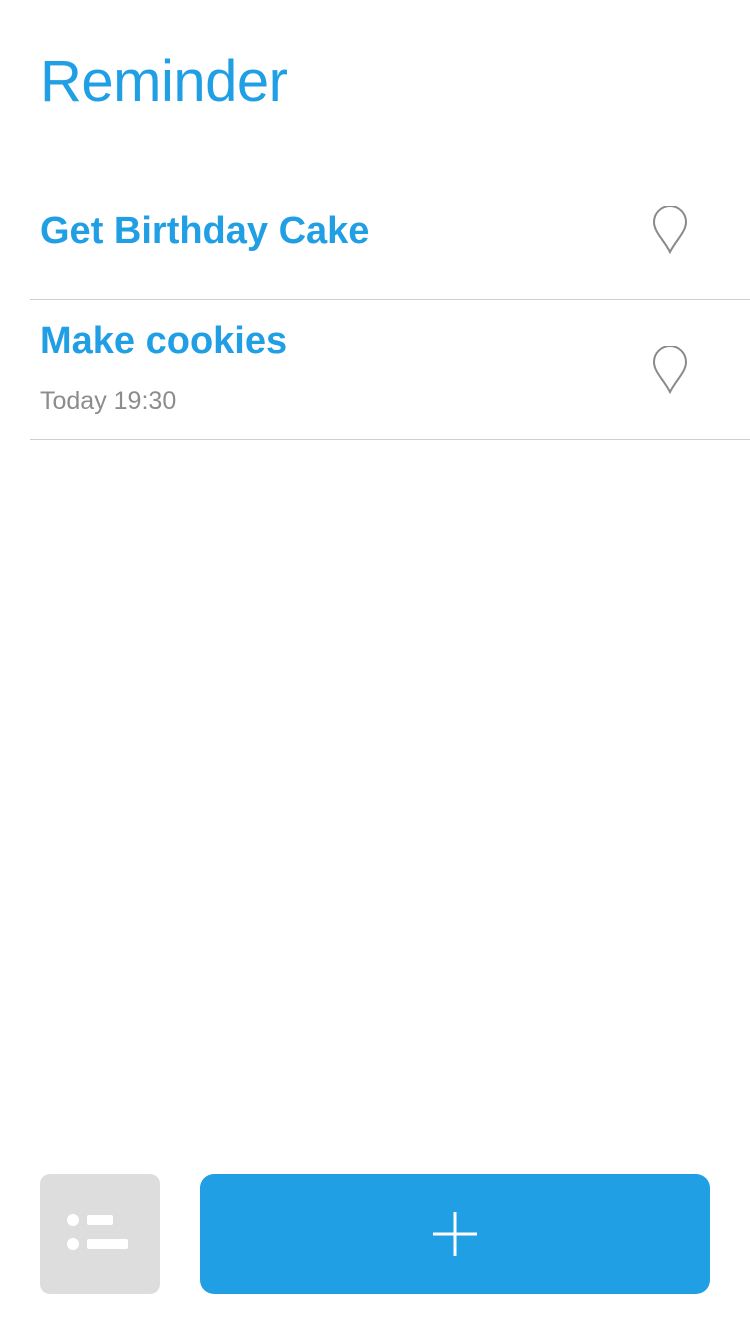  What do you see at coordinates (205, 231) in the screenshot?
I see `reminder-title: Get Birthday Cake` at bounding box center [205, 231].